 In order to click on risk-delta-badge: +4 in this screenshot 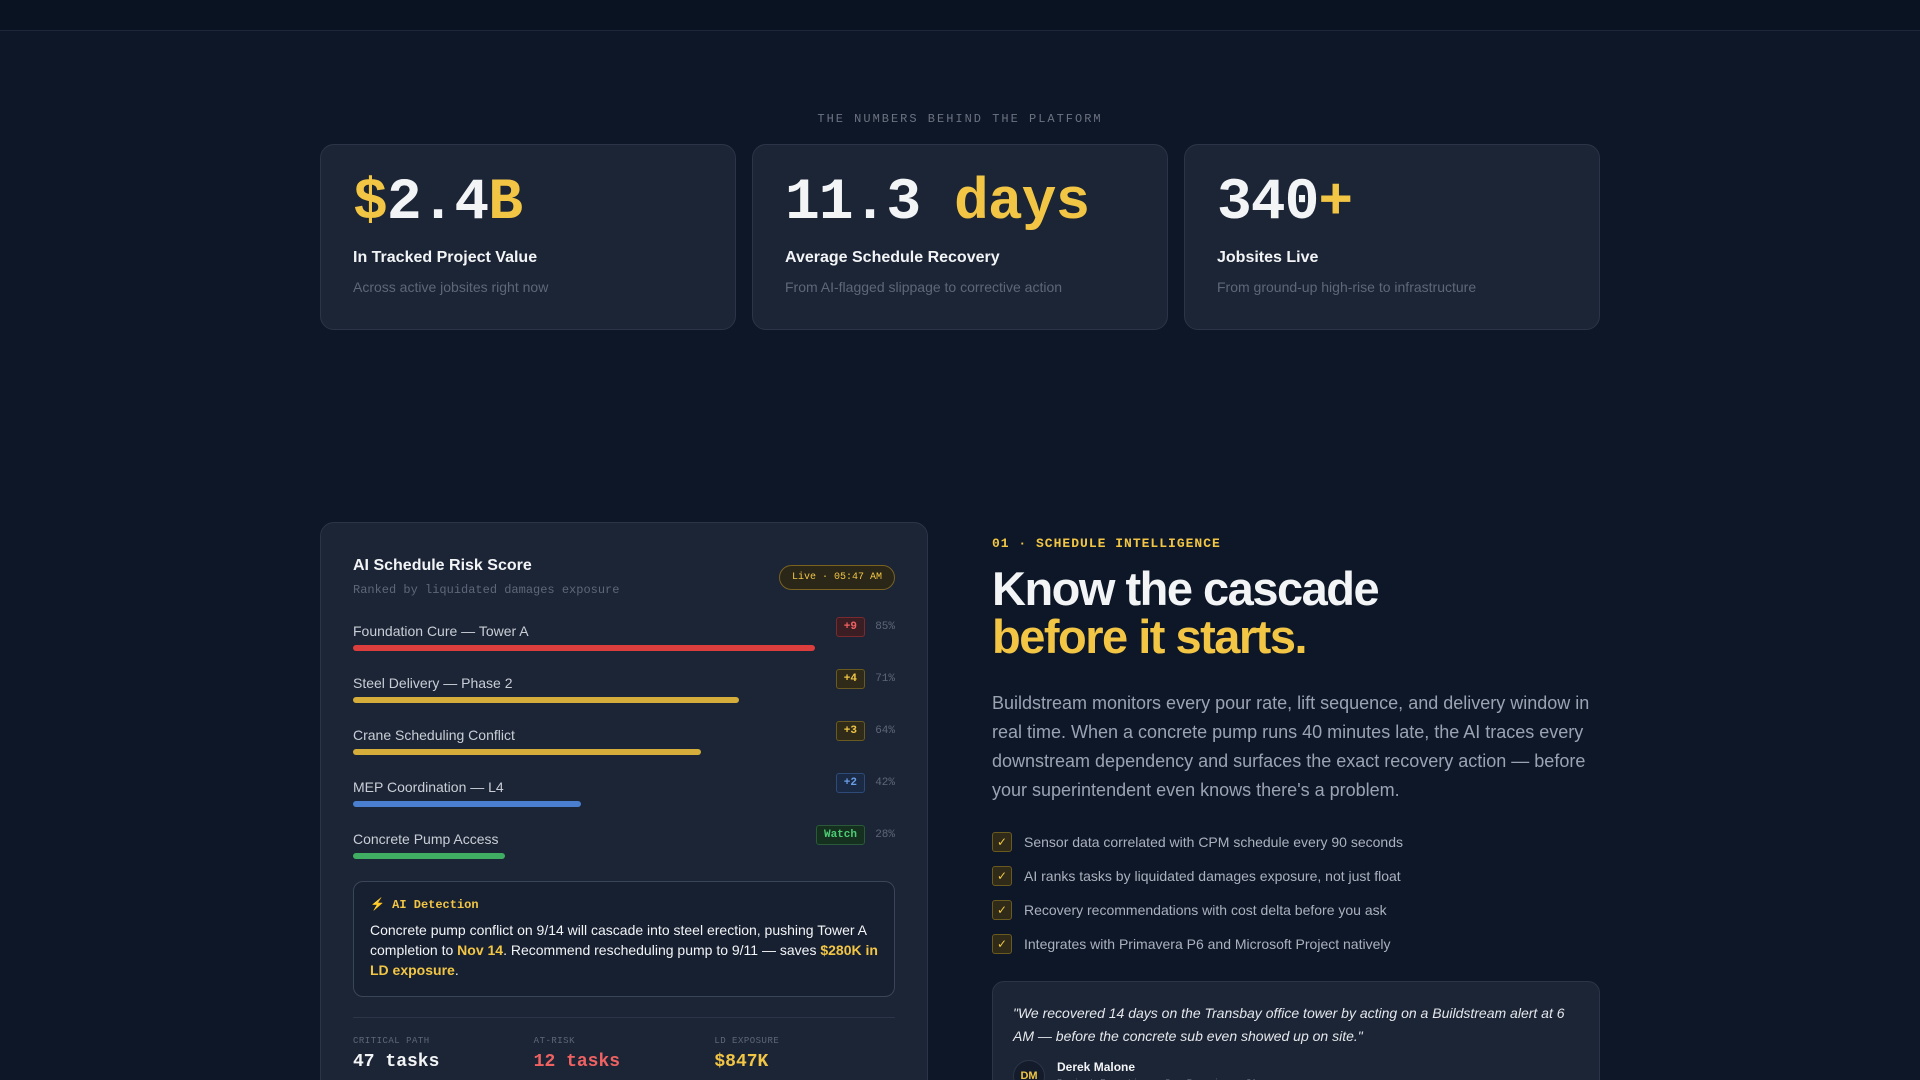, I will do `click(850, 679)`.